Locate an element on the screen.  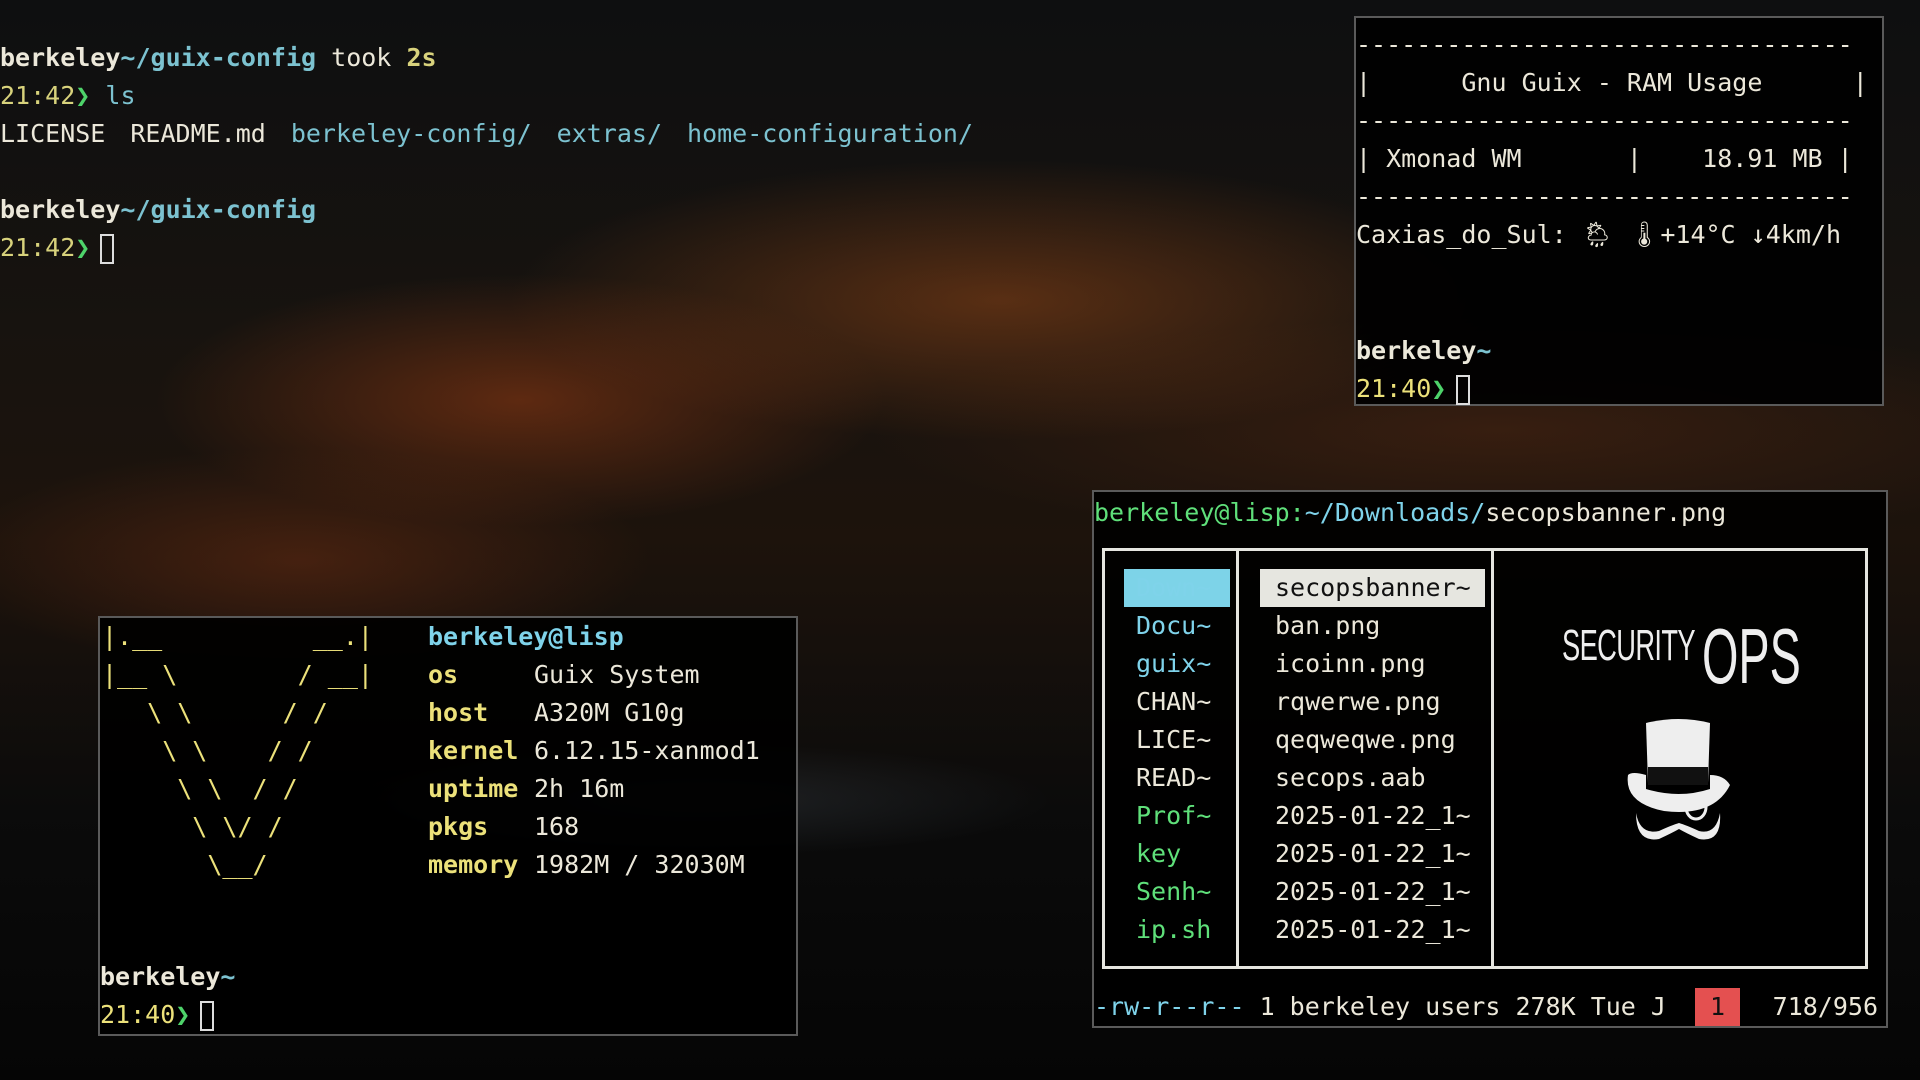
info-key: memory is located at coordinates (473, 864).